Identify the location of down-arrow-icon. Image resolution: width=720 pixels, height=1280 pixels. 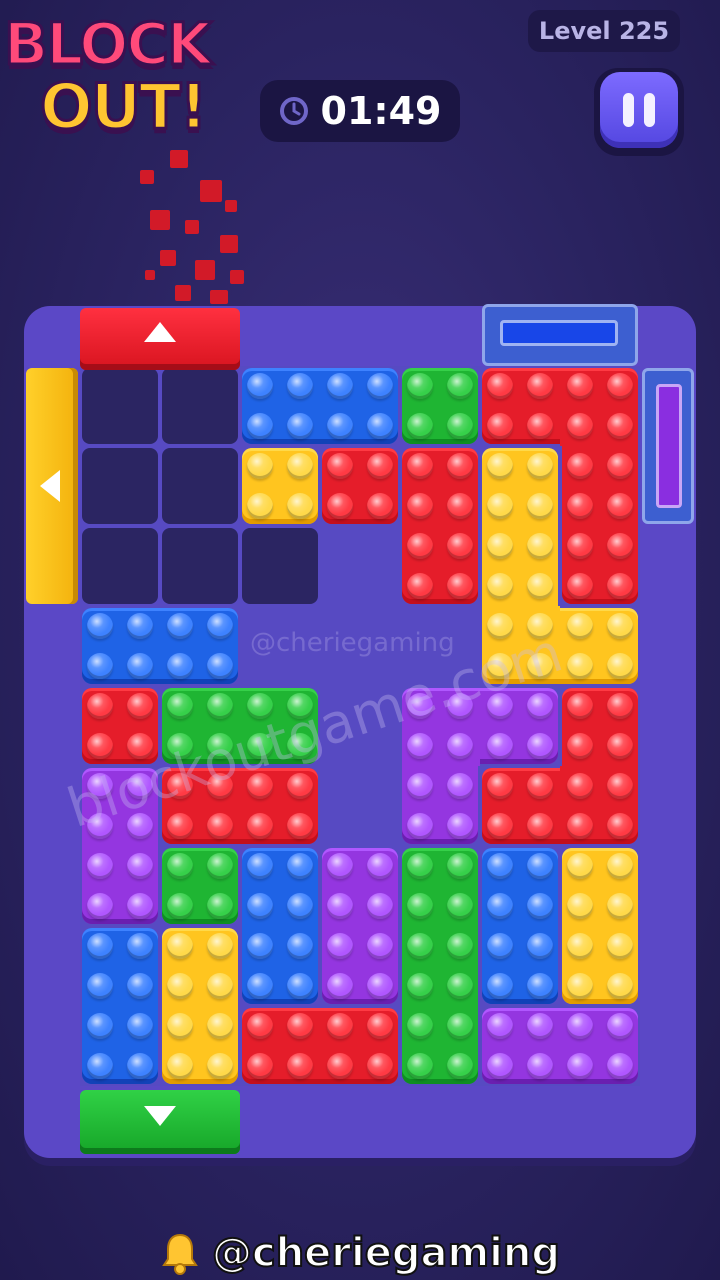
(160, 1116).